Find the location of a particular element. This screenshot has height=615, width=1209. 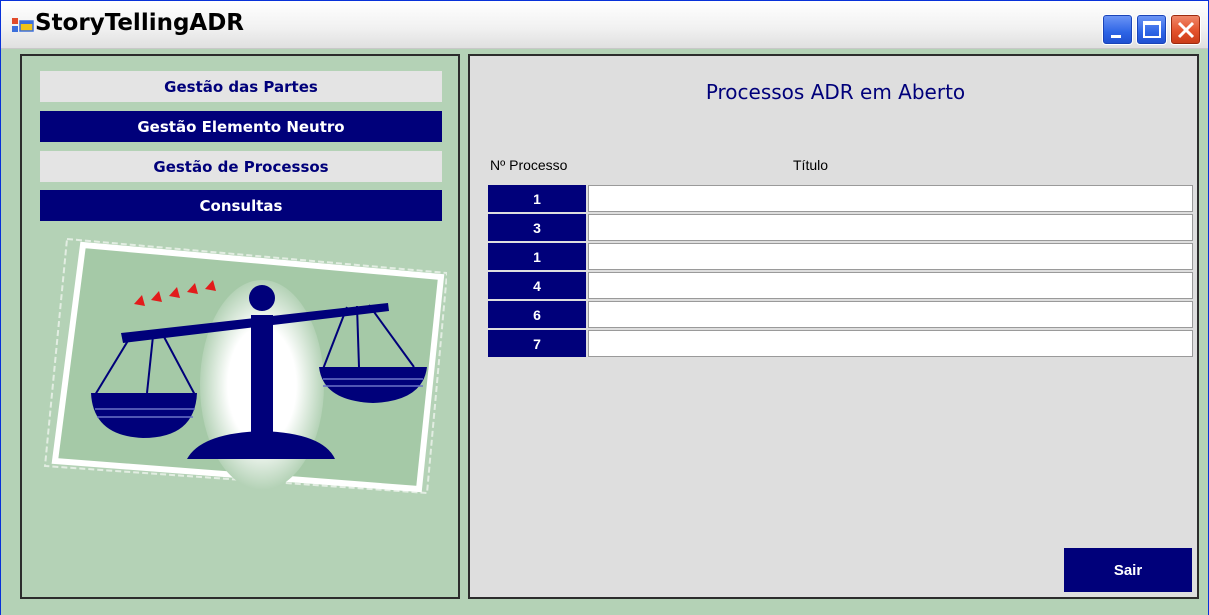

nav-button-consultas: Consultas is located at coordinates (241, 205).